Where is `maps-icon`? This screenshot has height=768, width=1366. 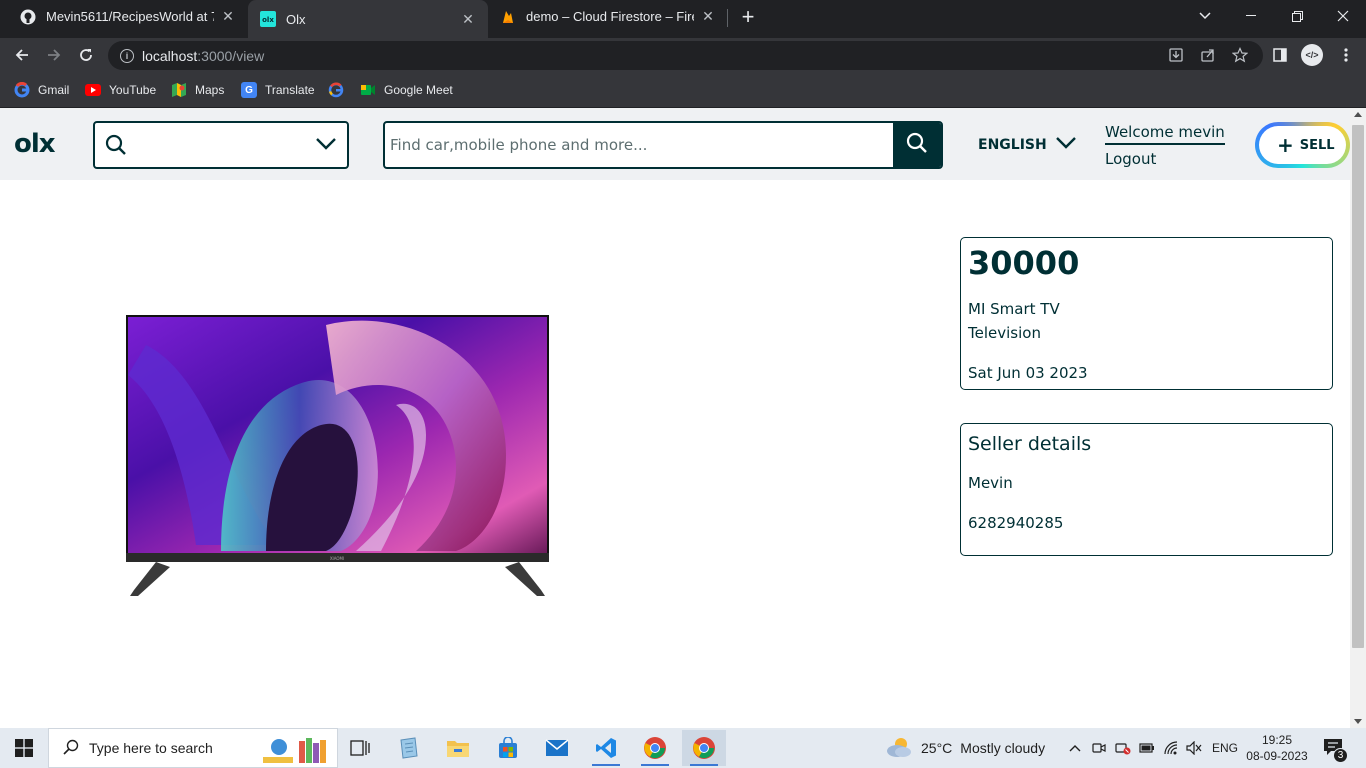
maps-icon is located at coordinates (179, 90).